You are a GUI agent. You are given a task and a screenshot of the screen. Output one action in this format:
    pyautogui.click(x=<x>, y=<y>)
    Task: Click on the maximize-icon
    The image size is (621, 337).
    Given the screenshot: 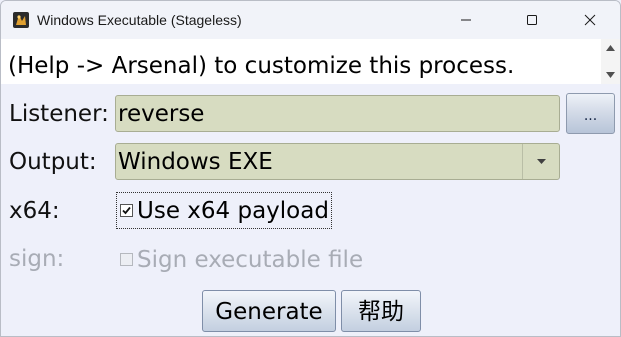 What is the action you would take?
    pyautogui.click(x=532, y=20)
    